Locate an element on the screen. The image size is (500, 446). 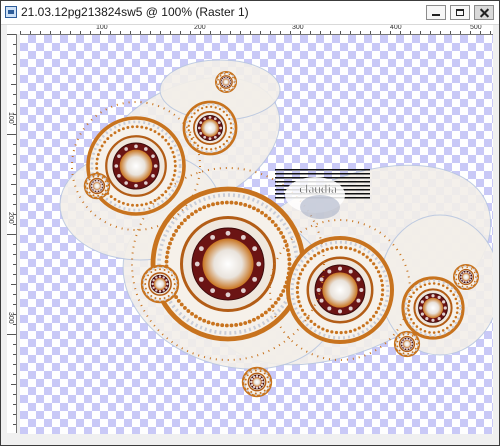
ruler-label-100: 100 is located at coordinates (102, 28).